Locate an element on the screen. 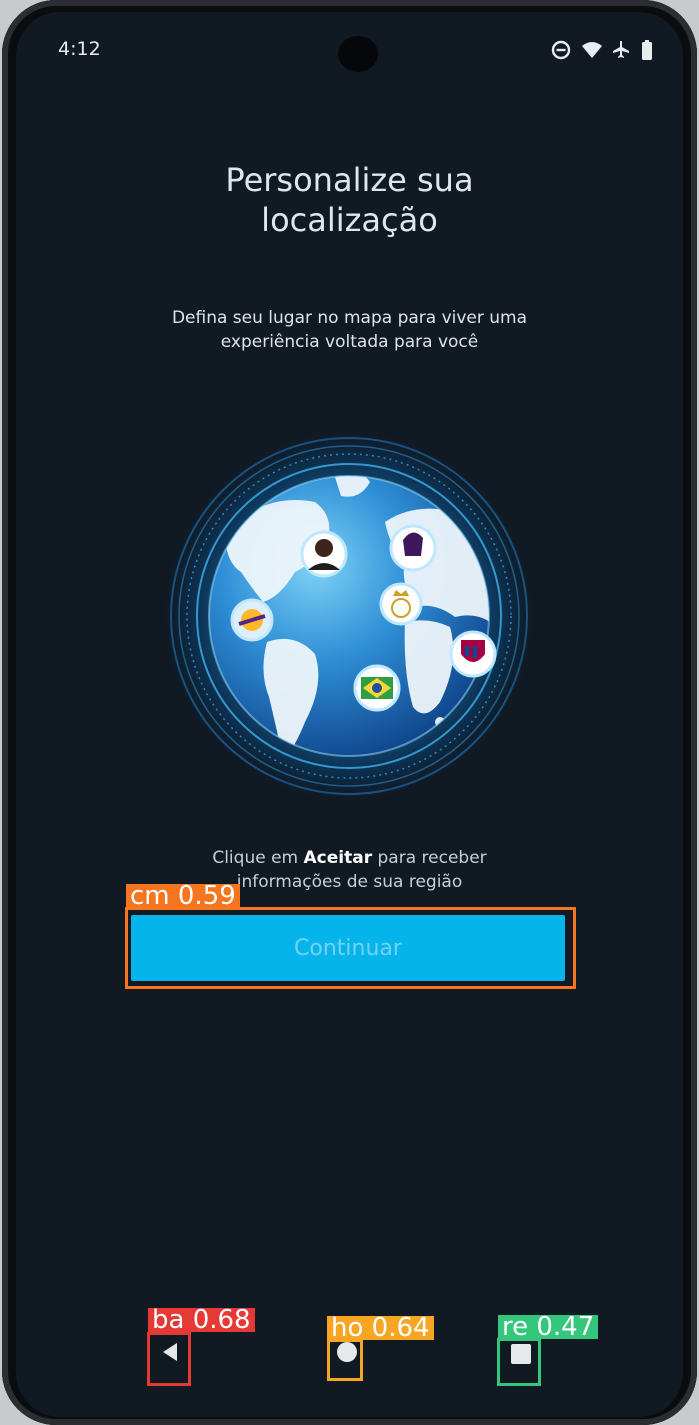  airplane-mode-icon is located at coordinates (621, 50).